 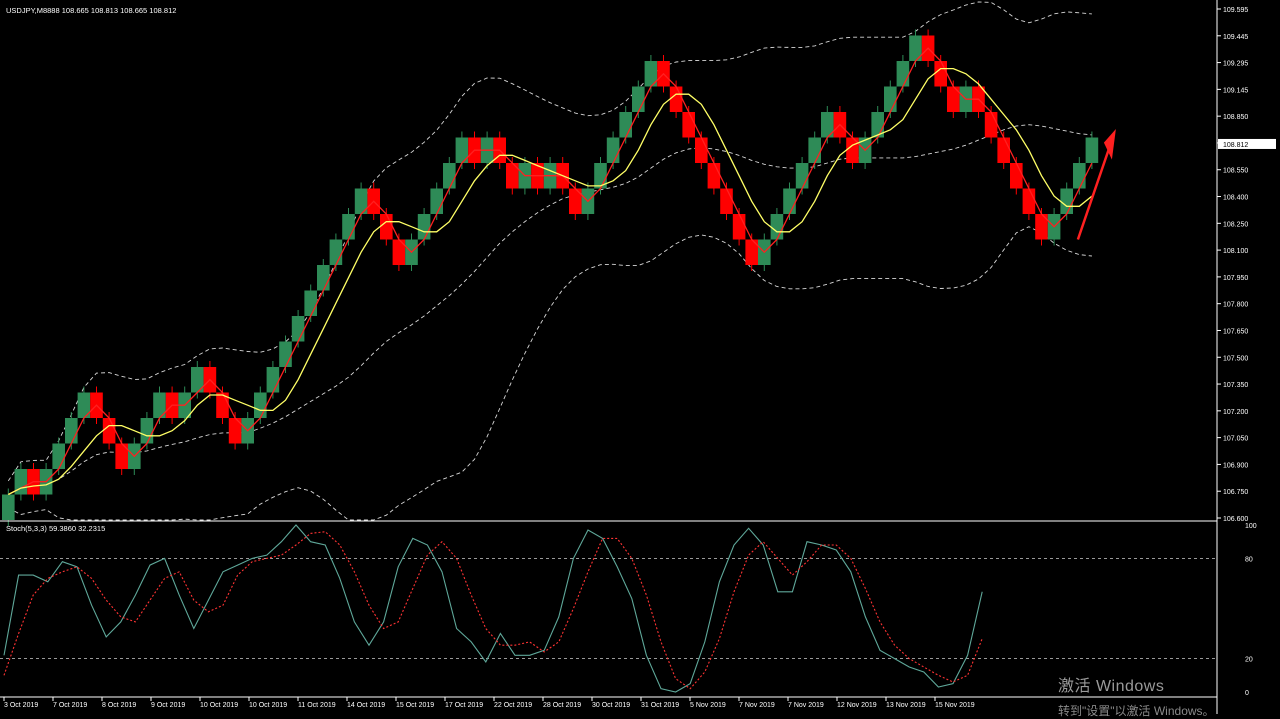 What do you see at coordinates (1235, 358) in the screenshot?
I see `price-tick-label: 107.500` at bounding box center [1235, 358].